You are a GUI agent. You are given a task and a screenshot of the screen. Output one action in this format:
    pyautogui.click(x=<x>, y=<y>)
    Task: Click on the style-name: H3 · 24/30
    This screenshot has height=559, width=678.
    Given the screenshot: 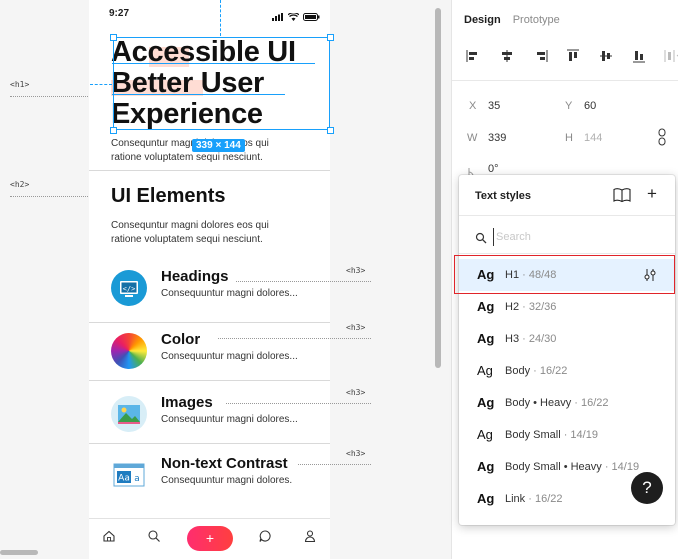 What is the action you would take?
    pyautogui.click(x=530, y=339)
    